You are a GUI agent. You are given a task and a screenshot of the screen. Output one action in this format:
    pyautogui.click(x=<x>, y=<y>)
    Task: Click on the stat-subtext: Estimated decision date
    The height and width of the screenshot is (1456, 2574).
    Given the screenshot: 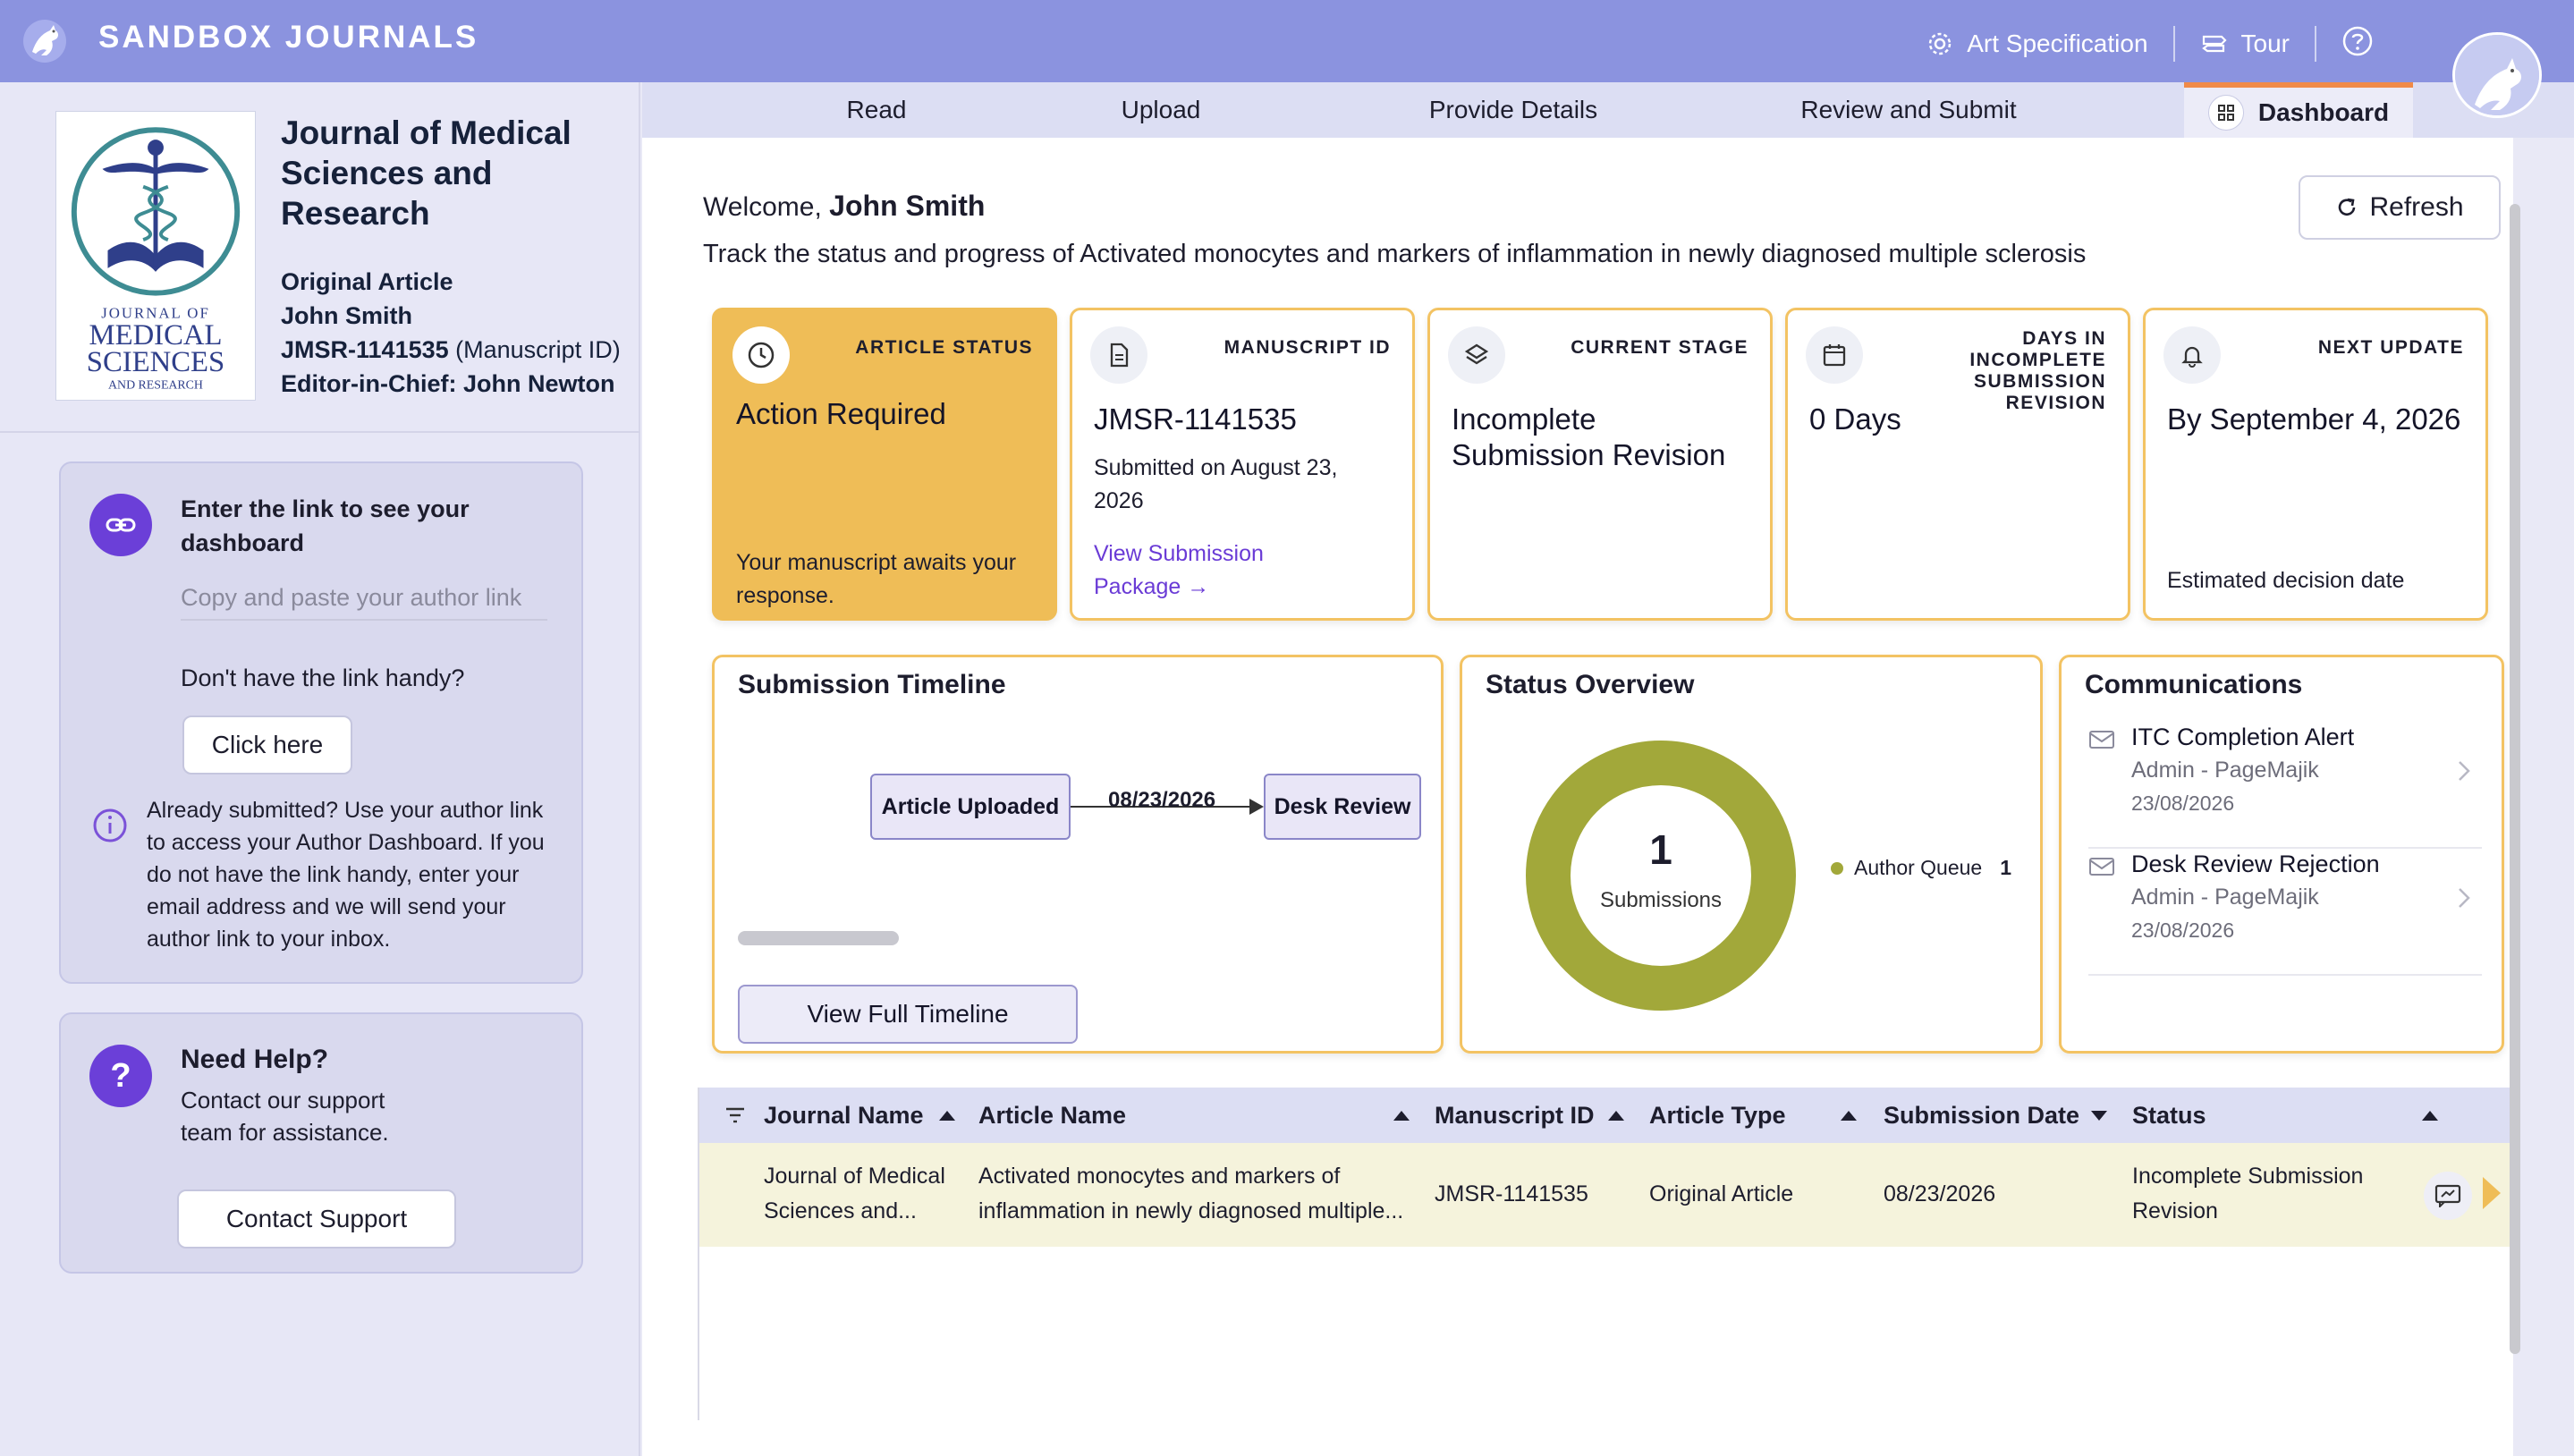 What is the action you would take?
    pyautogui.click(x=2286, y=580)
    